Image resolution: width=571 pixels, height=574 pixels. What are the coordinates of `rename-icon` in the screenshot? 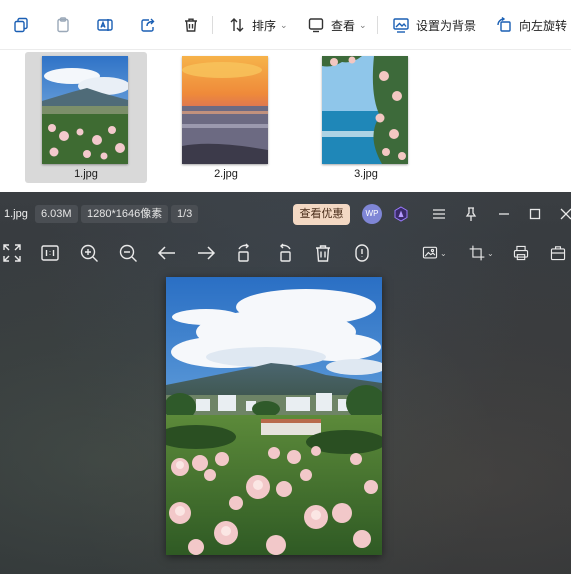 It's located at (105, 25).